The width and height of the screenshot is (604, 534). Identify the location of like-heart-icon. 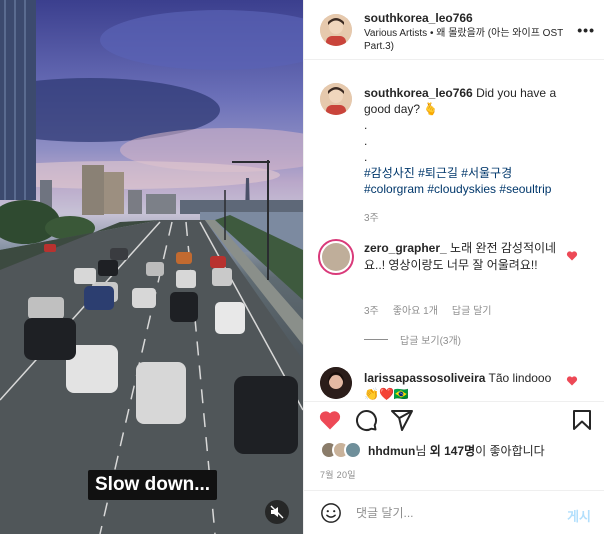
(330, 420).